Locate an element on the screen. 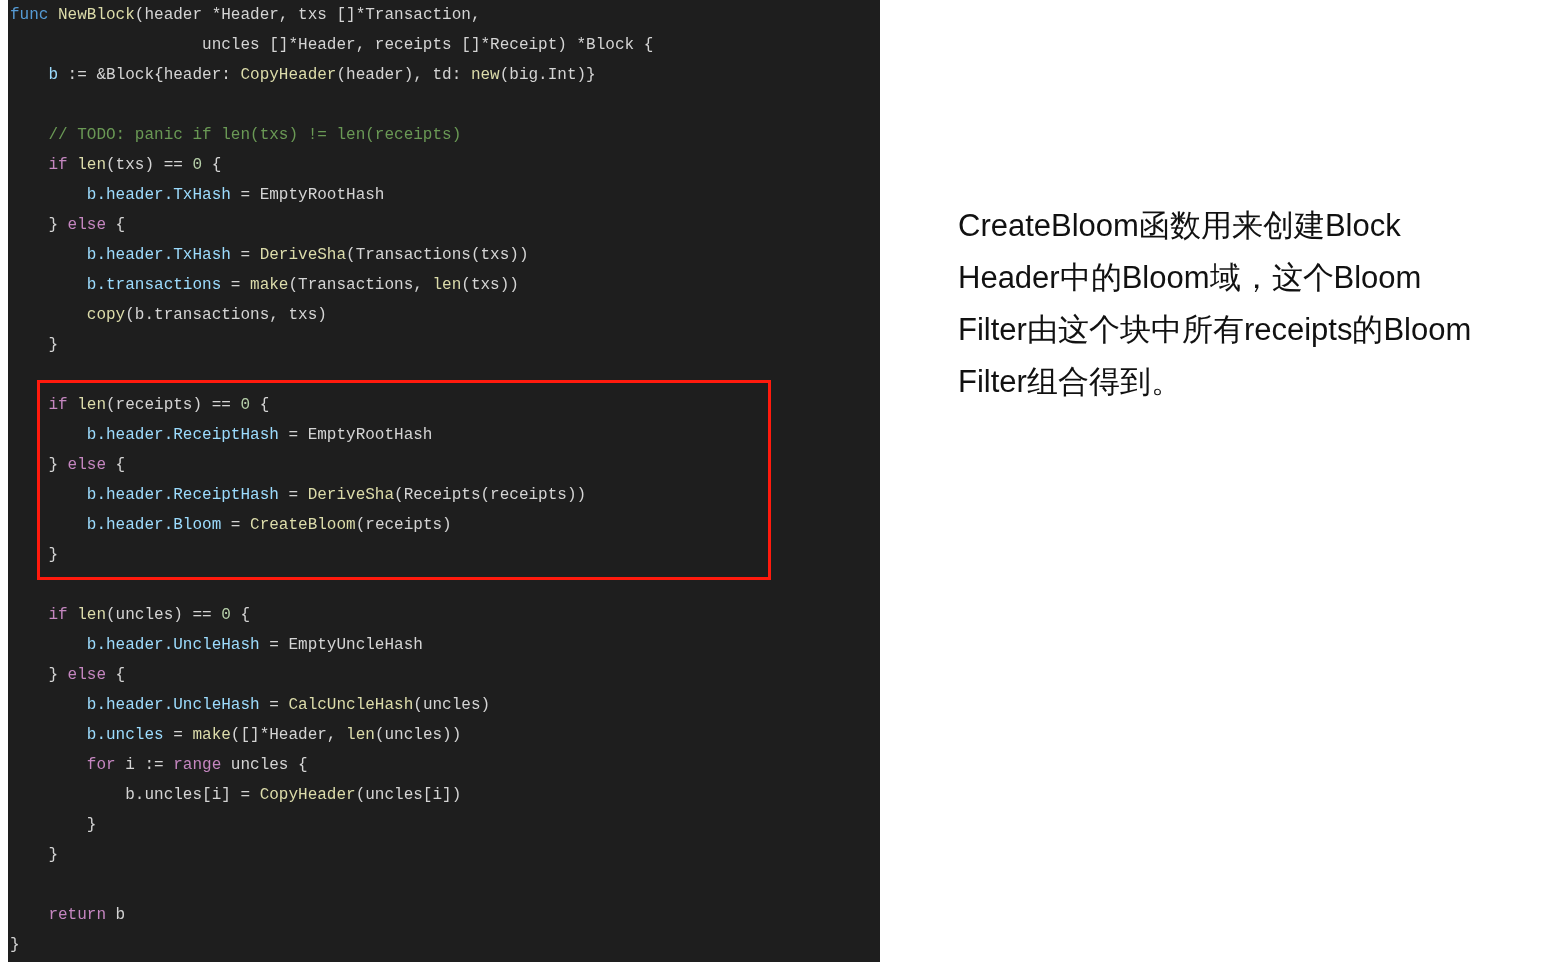 The height and width of the screenshot is (965, 1568). code-line: b.uncles = make([]*Header, len(uncles)) is located at coordinates (274, 735).